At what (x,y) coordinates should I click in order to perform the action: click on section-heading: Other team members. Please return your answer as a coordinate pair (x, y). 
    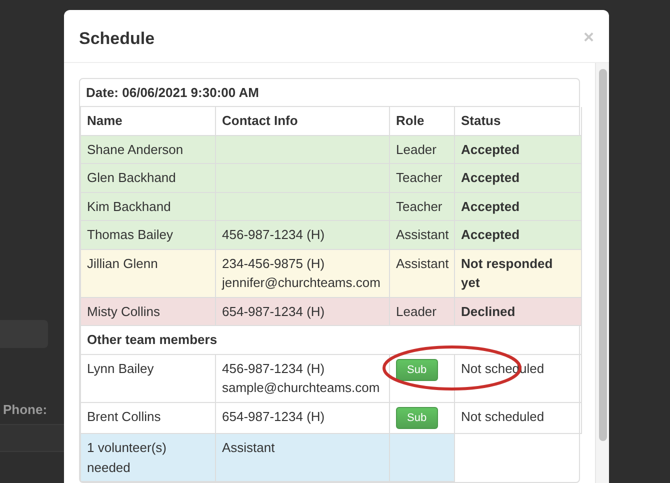
    Looking at the image, I should click on (331, 340).